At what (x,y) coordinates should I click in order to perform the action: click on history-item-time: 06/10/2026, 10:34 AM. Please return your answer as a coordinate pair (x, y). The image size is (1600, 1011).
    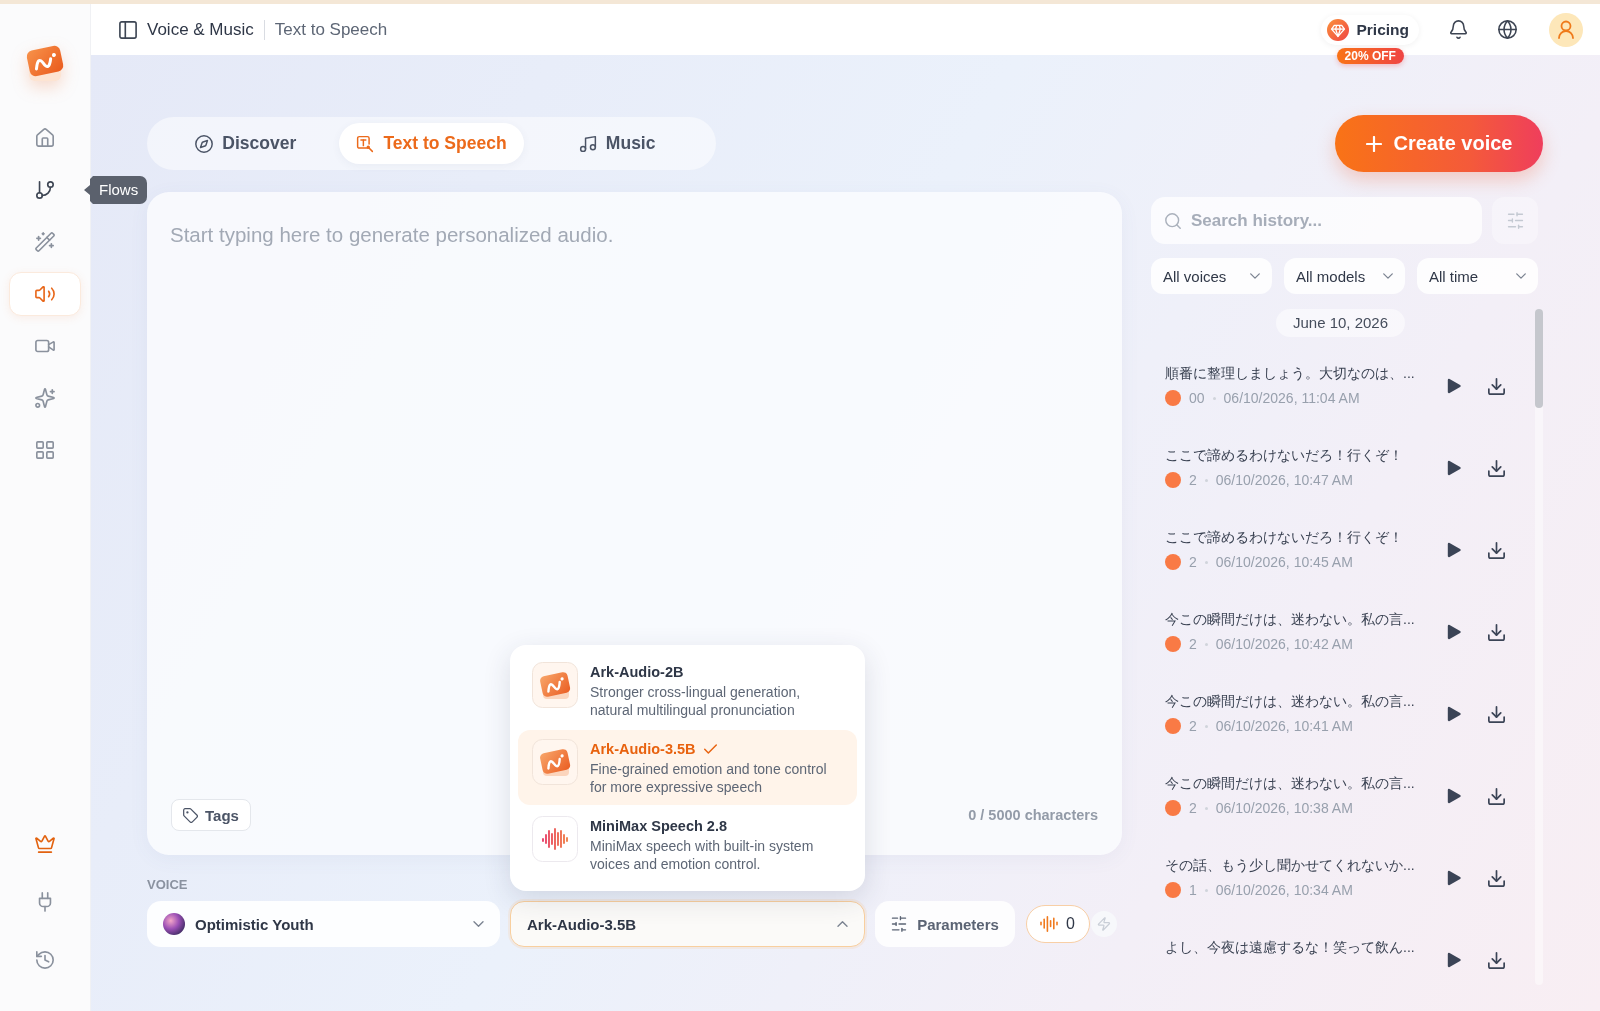
    Looking at the image, I should click on (1284, 890).